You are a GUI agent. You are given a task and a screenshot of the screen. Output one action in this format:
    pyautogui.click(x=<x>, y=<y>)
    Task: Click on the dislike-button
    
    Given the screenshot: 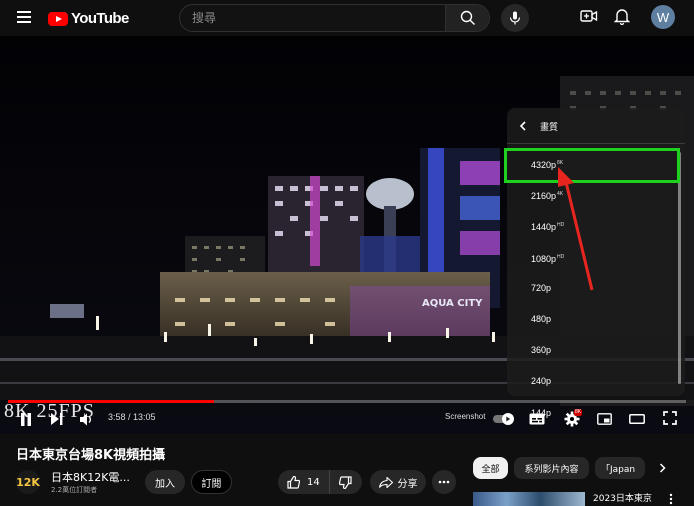 What is the action you would take?
    pyautogui.click(x=345, y=482)
    